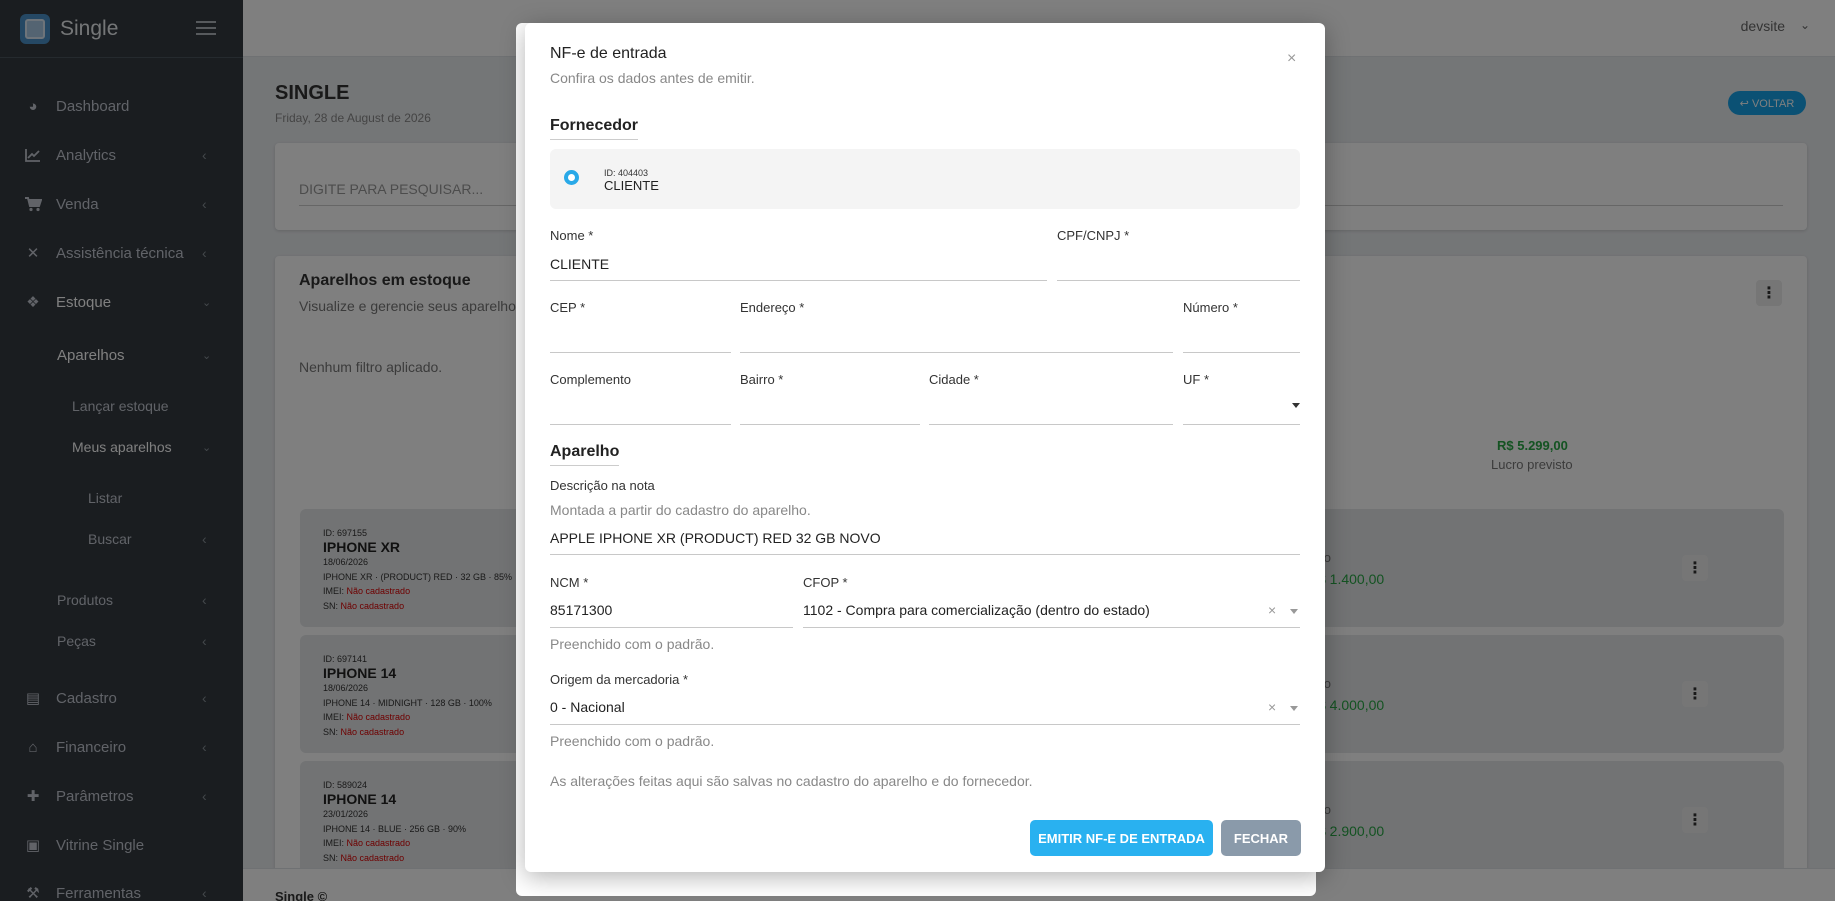  Describe the element at coordinates (619, 679) in the screenshot. I see `origem-label: Origem da mercadoria *` at that location.